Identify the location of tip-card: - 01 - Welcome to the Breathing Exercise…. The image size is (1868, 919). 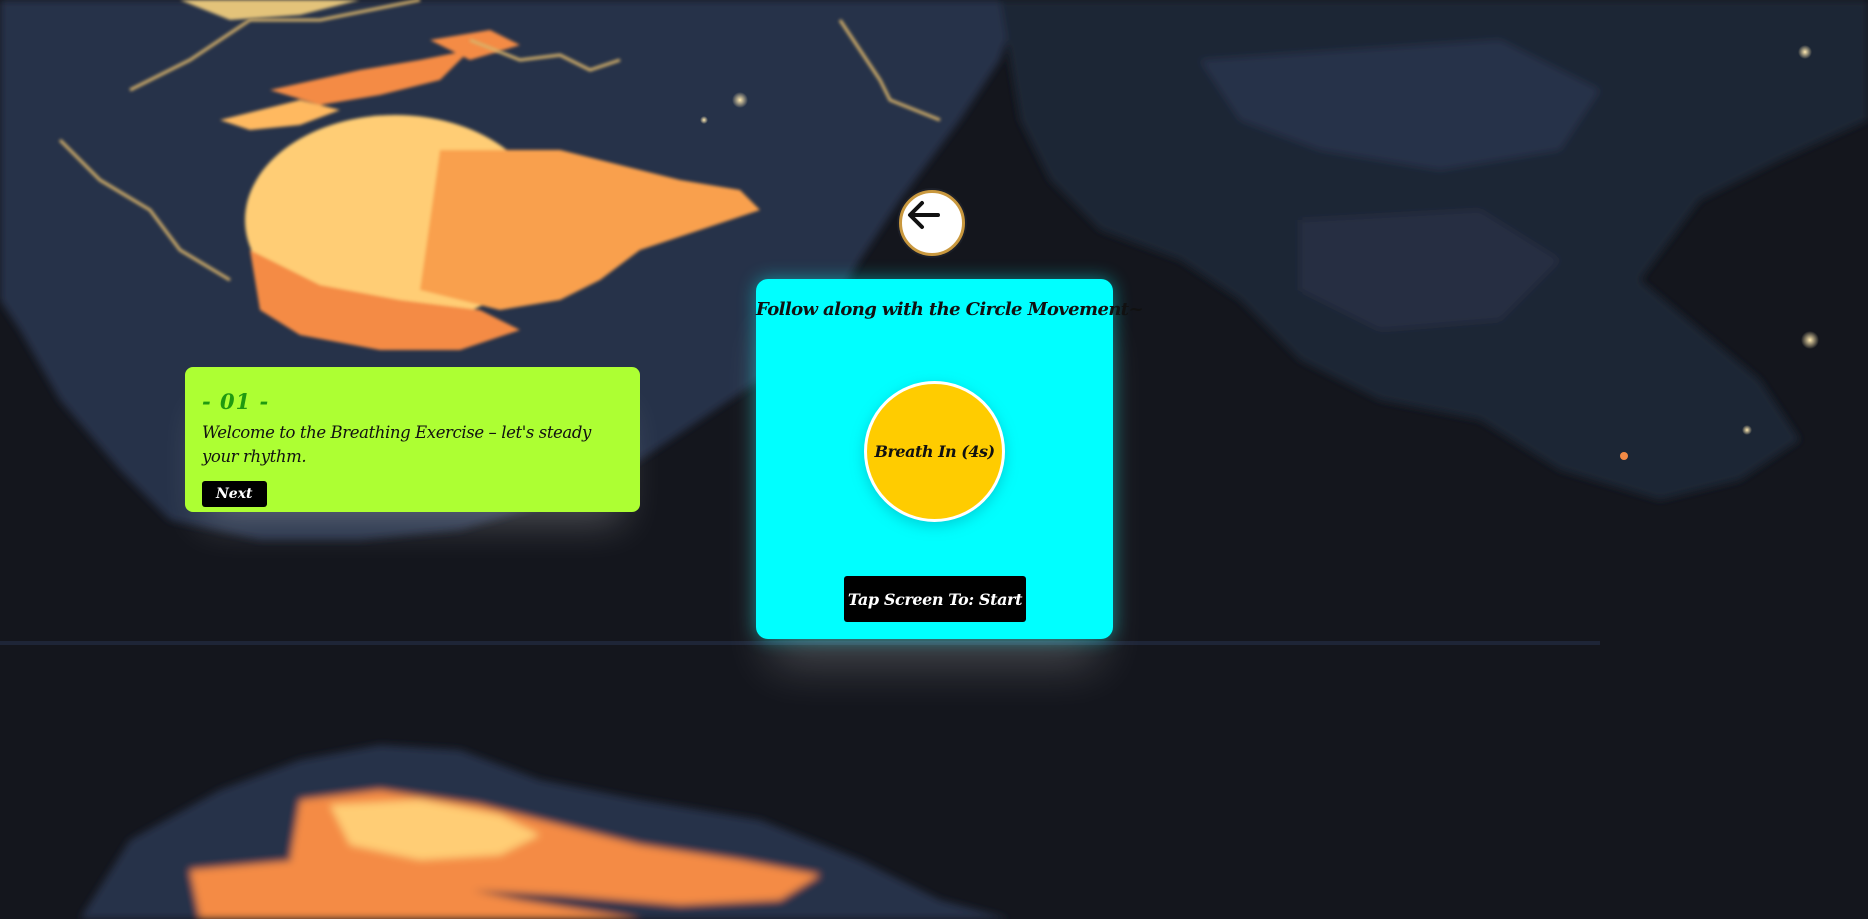
(412, 439).